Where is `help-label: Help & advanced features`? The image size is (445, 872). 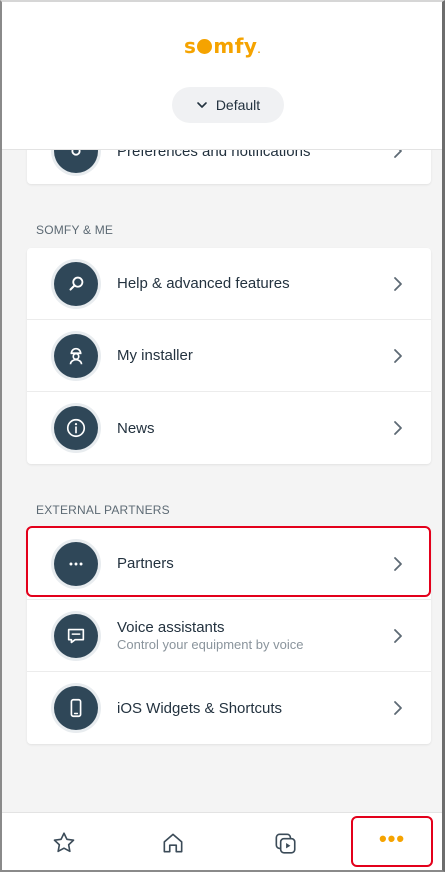 help-label: Help & advanced features is located at coordinates (203, 283).